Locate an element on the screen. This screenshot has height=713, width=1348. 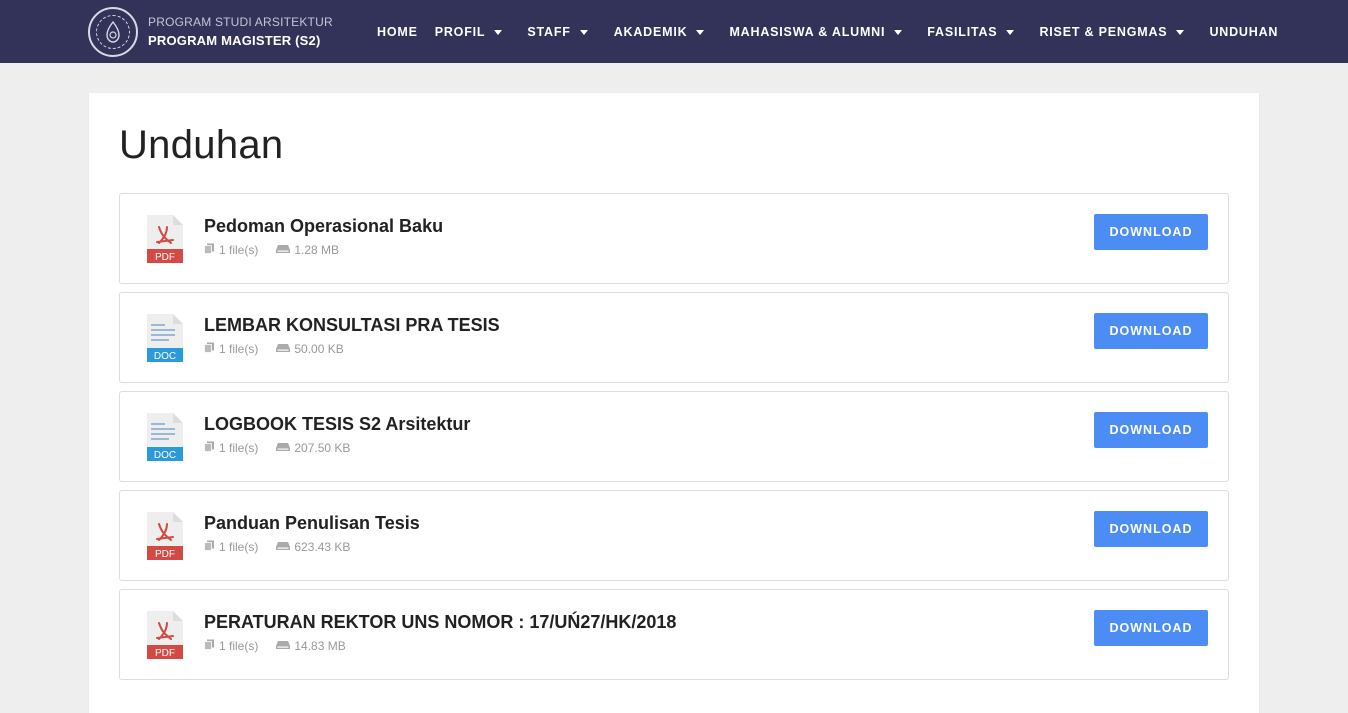
nav-staff-label: STAFF is located at coordinates (549, 31).